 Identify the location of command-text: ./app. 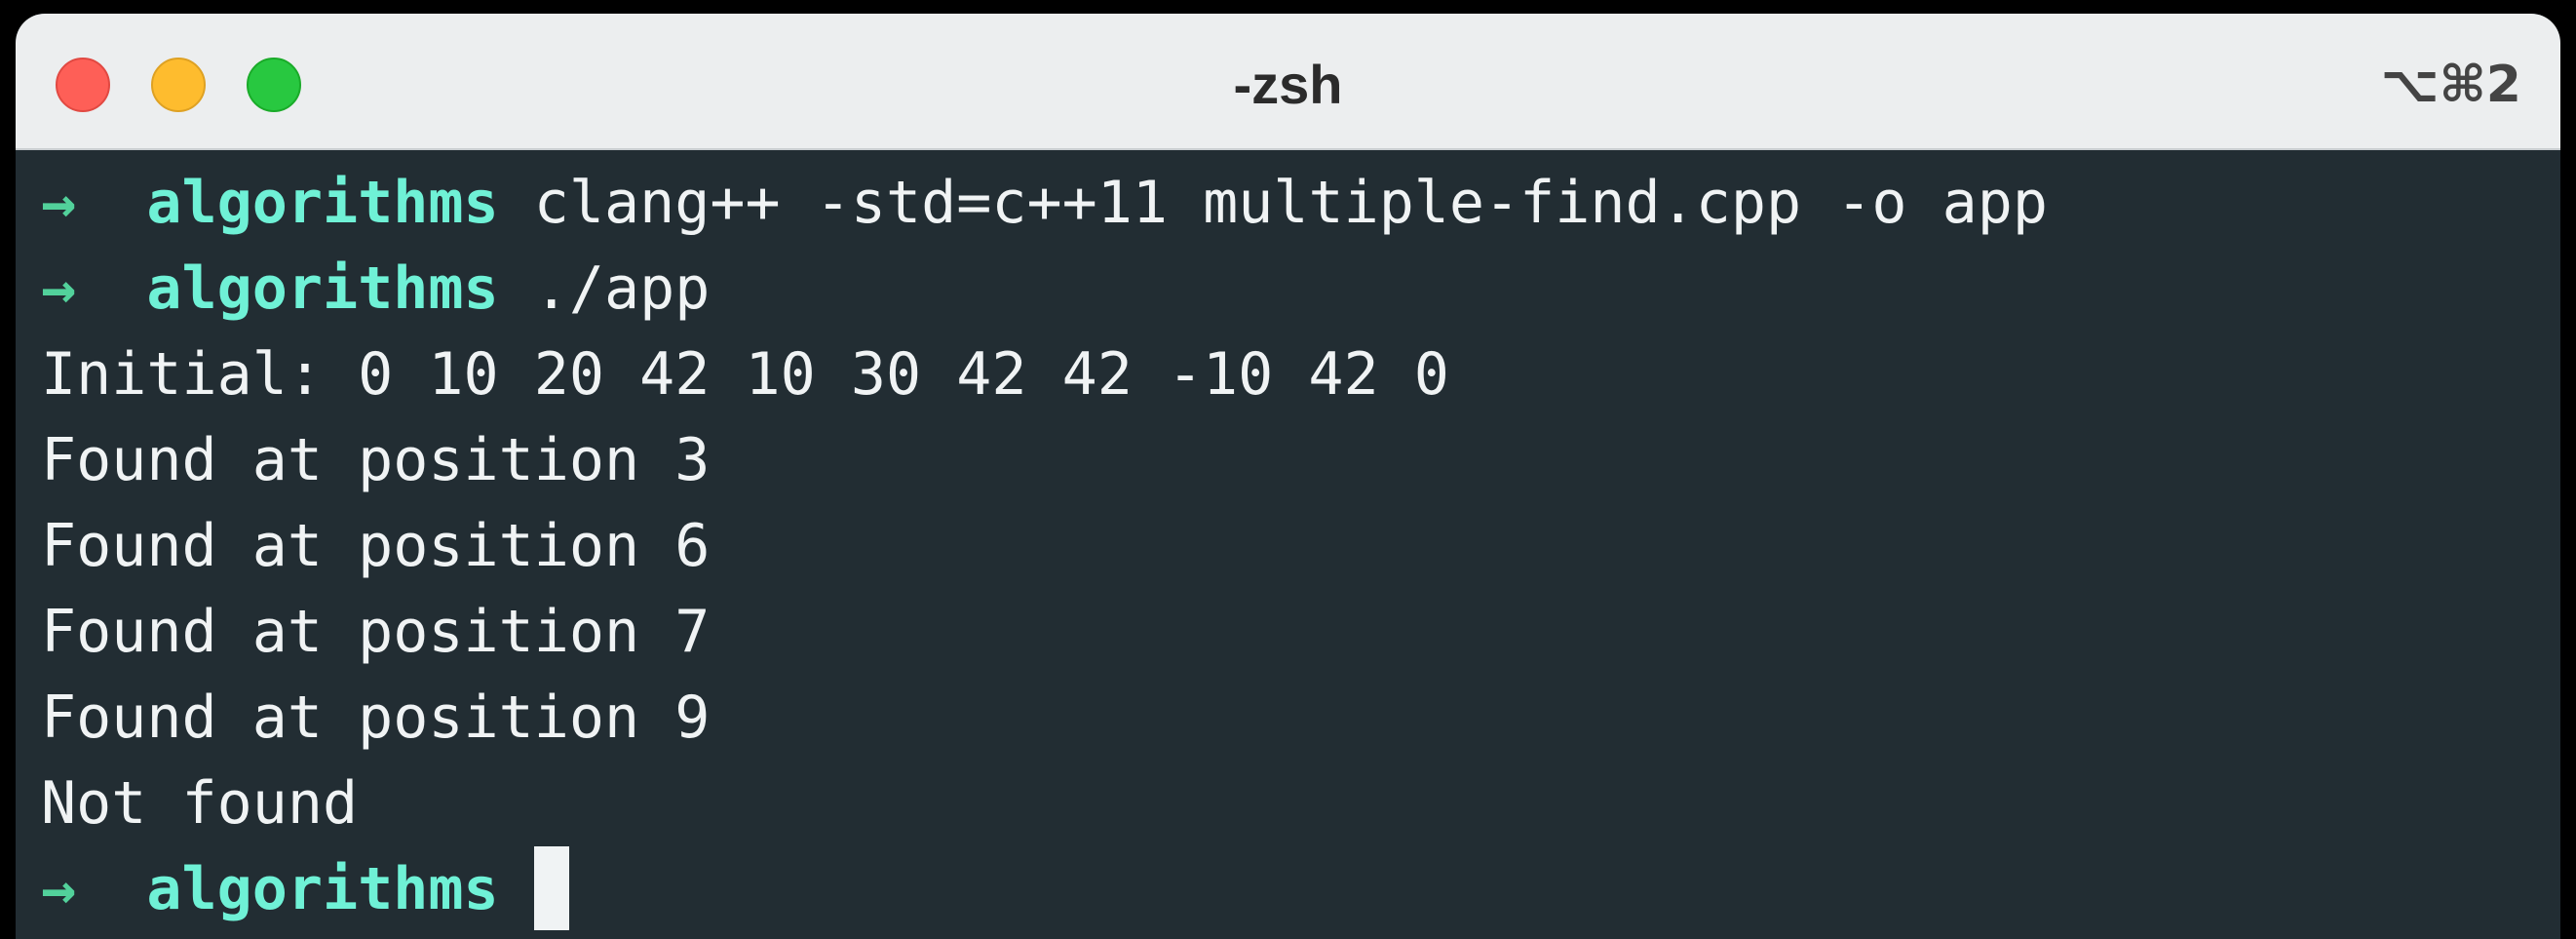
(622, 289).